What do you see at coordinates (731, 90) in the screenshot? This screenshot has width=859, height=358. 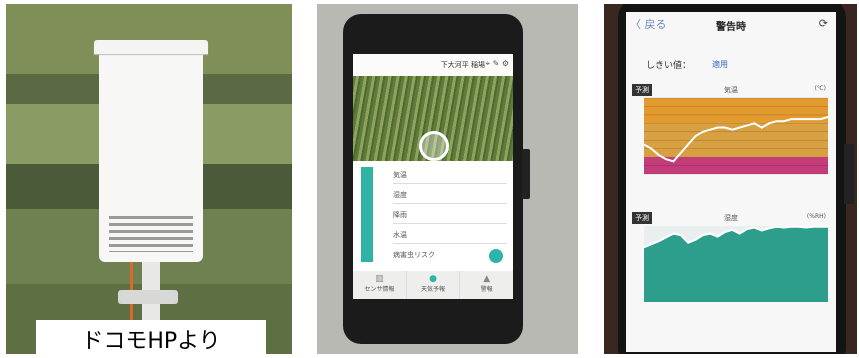 I see `chart-title: 気温` at bounding box center [731, 90].